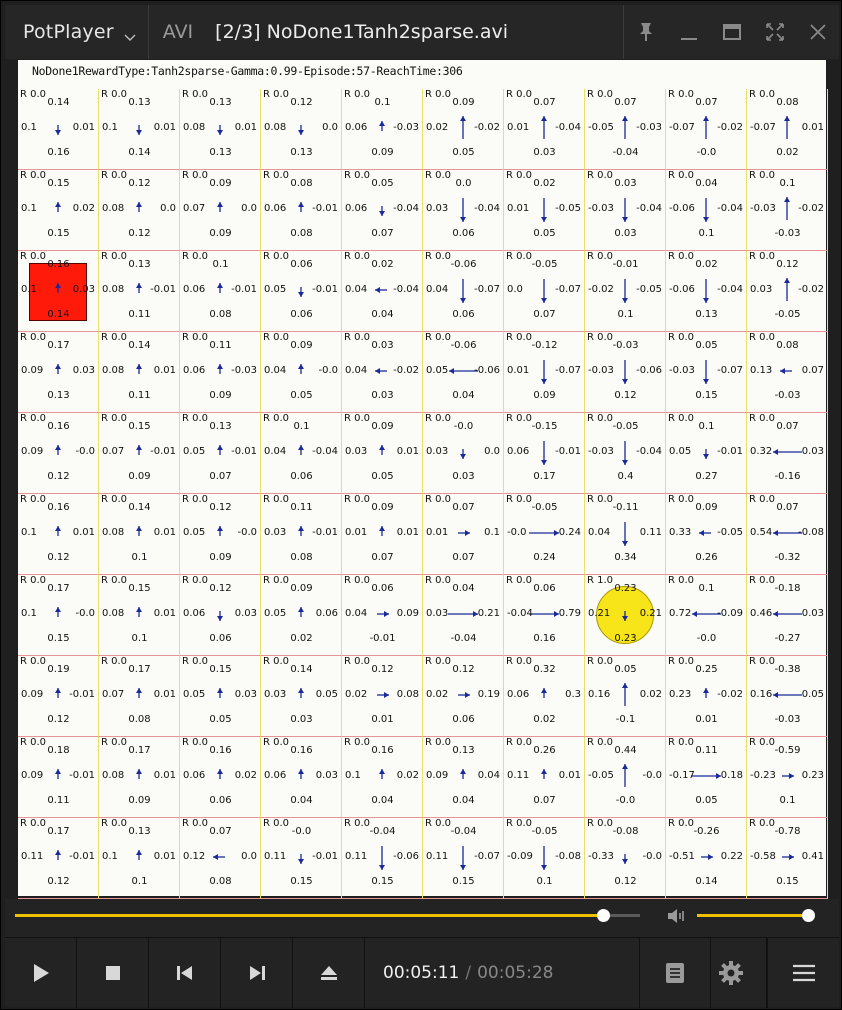 This screenshot has width=842, height=1010. Describe the element at coordinates (463, 800) in the screenshot. I see `value-down: 0.04` at that location.